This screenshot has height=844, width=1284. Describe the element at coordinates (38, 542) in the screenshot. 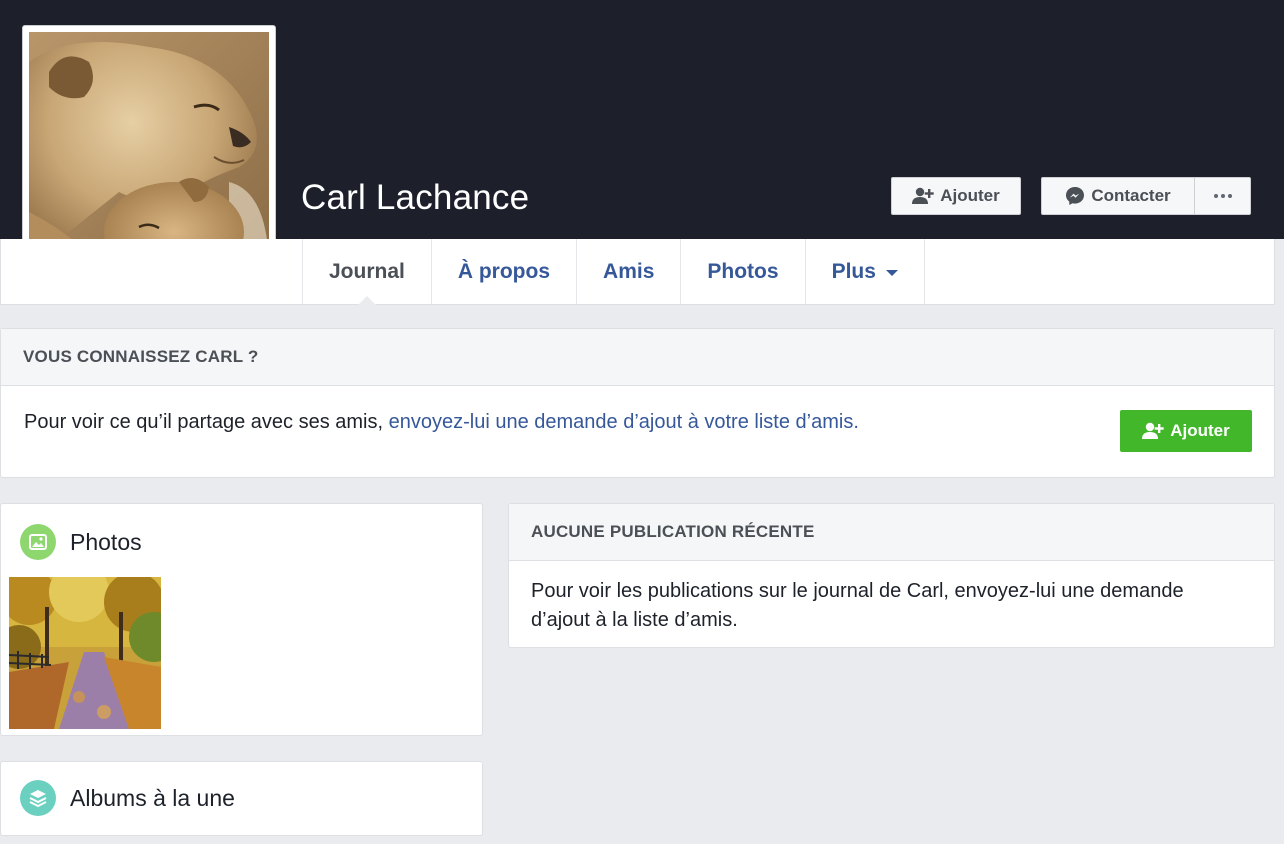

I see `photo-icon` at that location.